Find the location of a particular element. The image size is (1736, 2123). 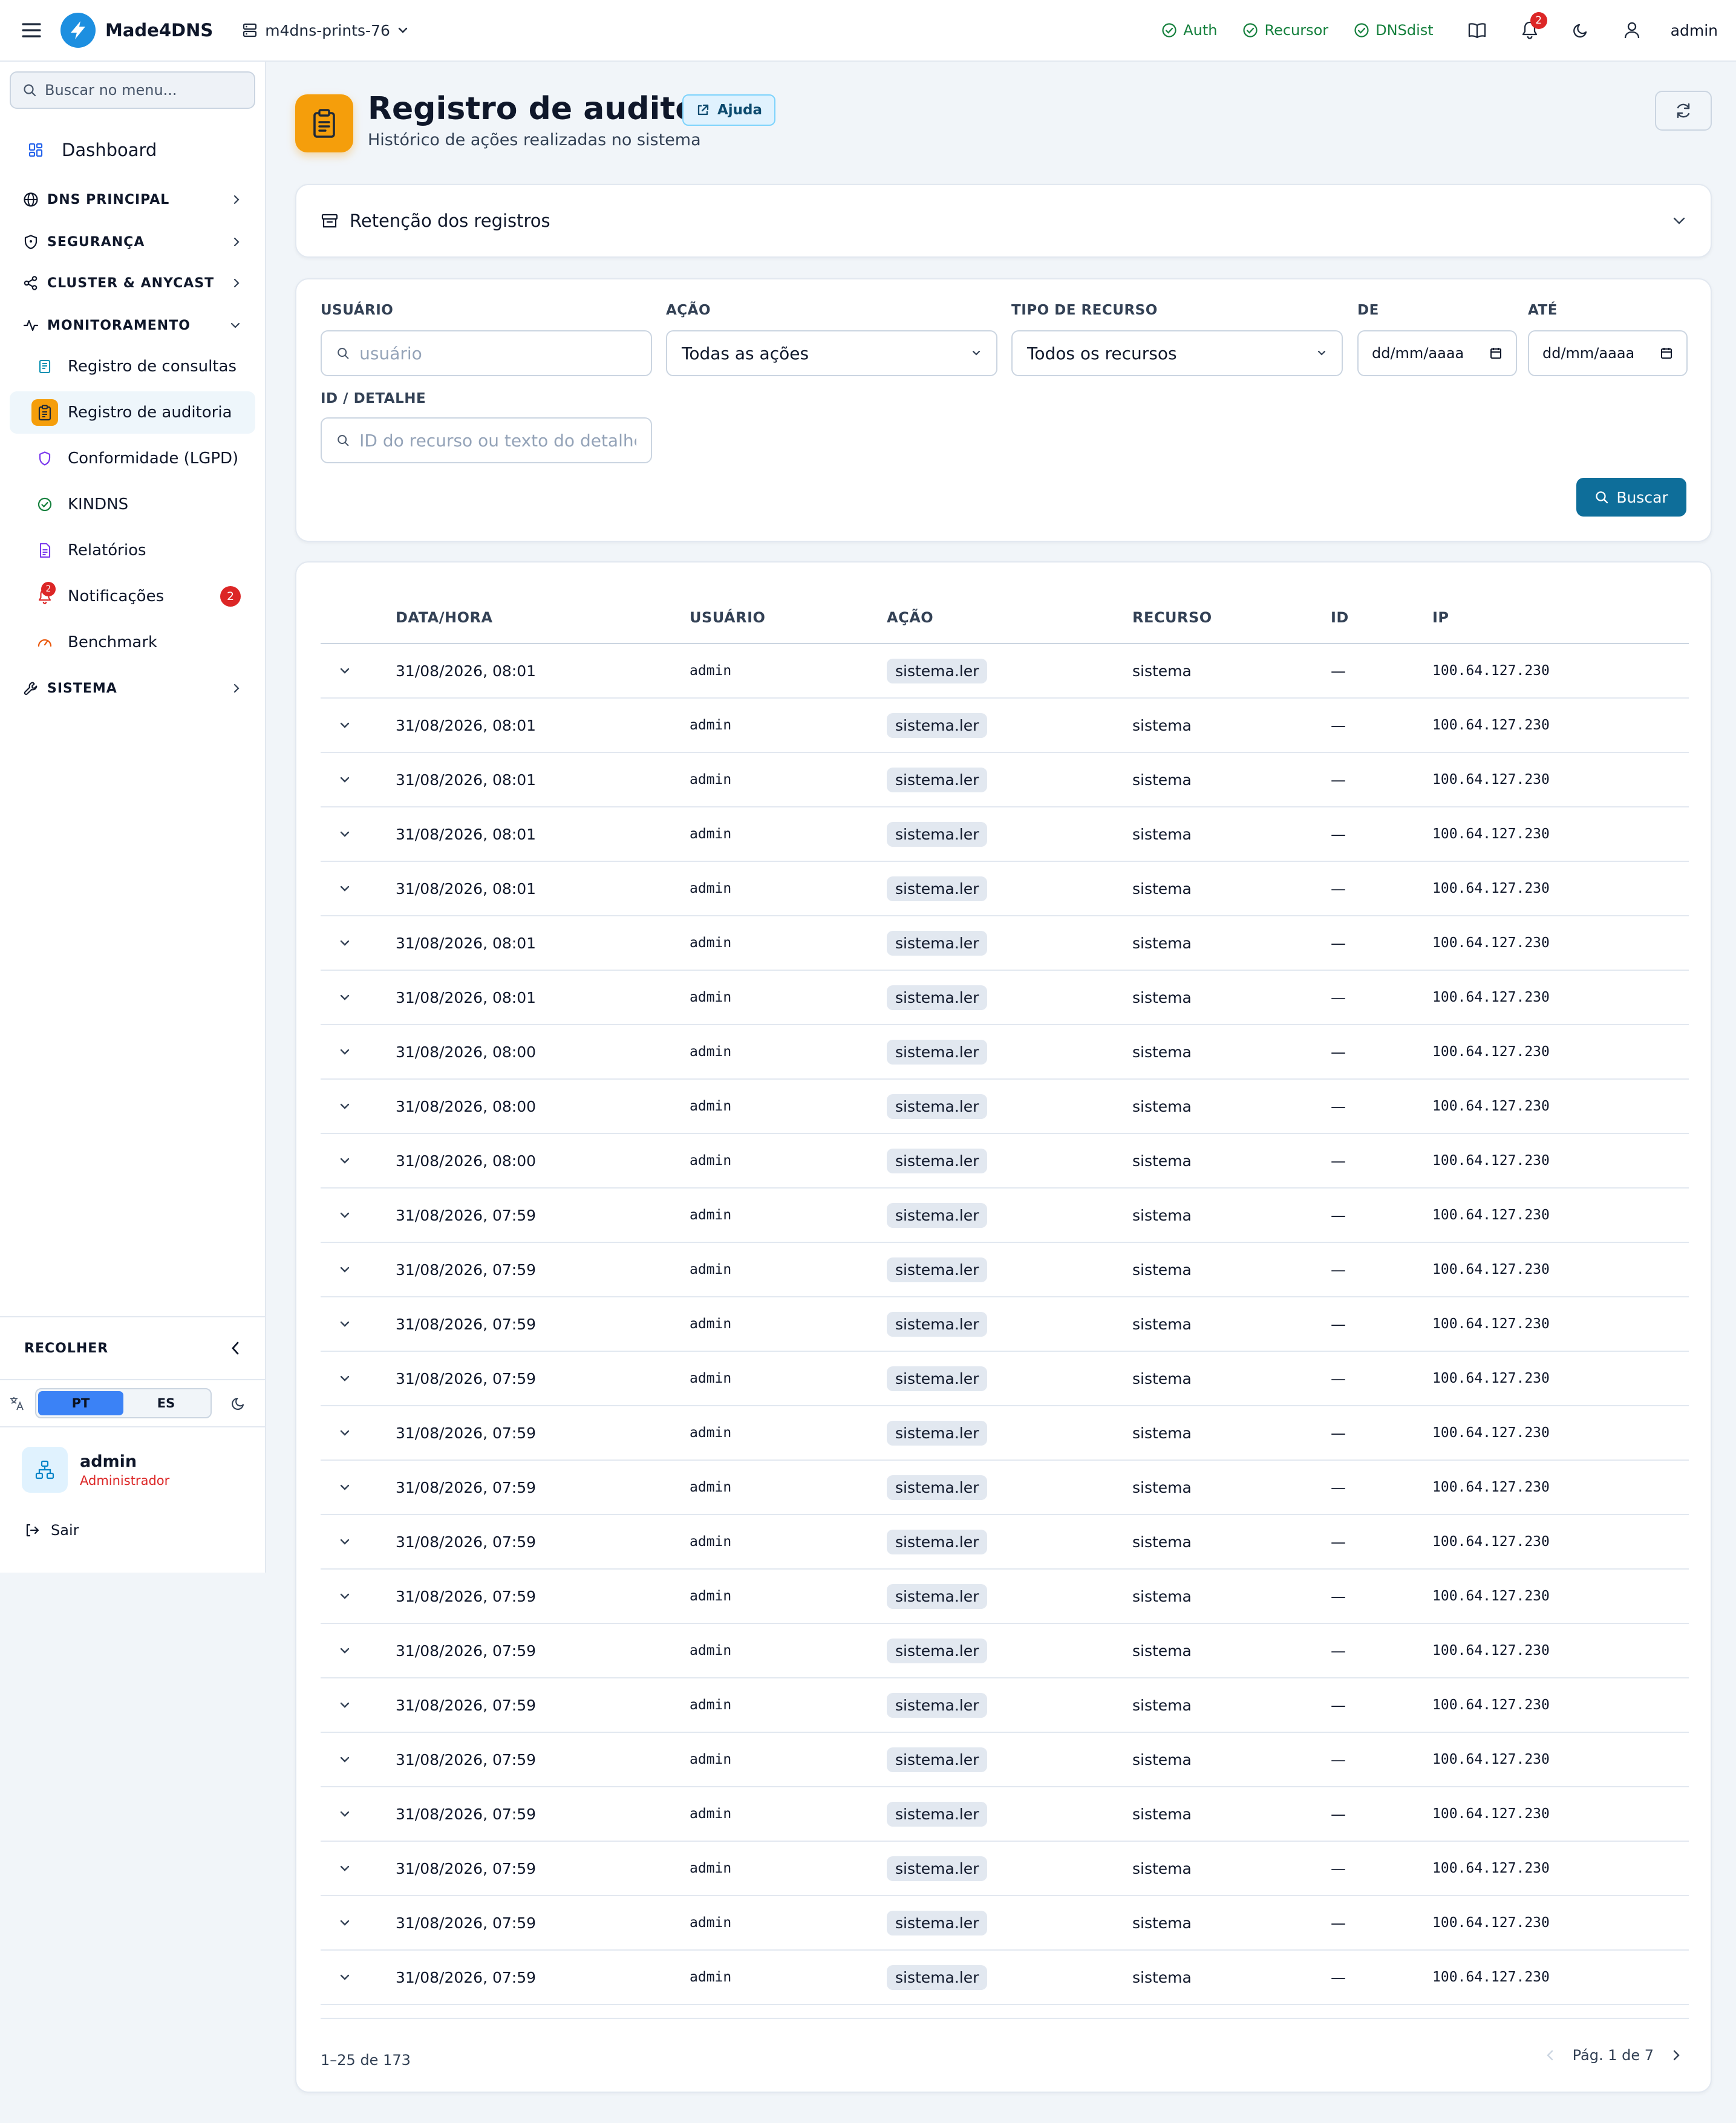

sidebar-item-notifications: 2 Notificações 2 is located at coordinates (132, 596).